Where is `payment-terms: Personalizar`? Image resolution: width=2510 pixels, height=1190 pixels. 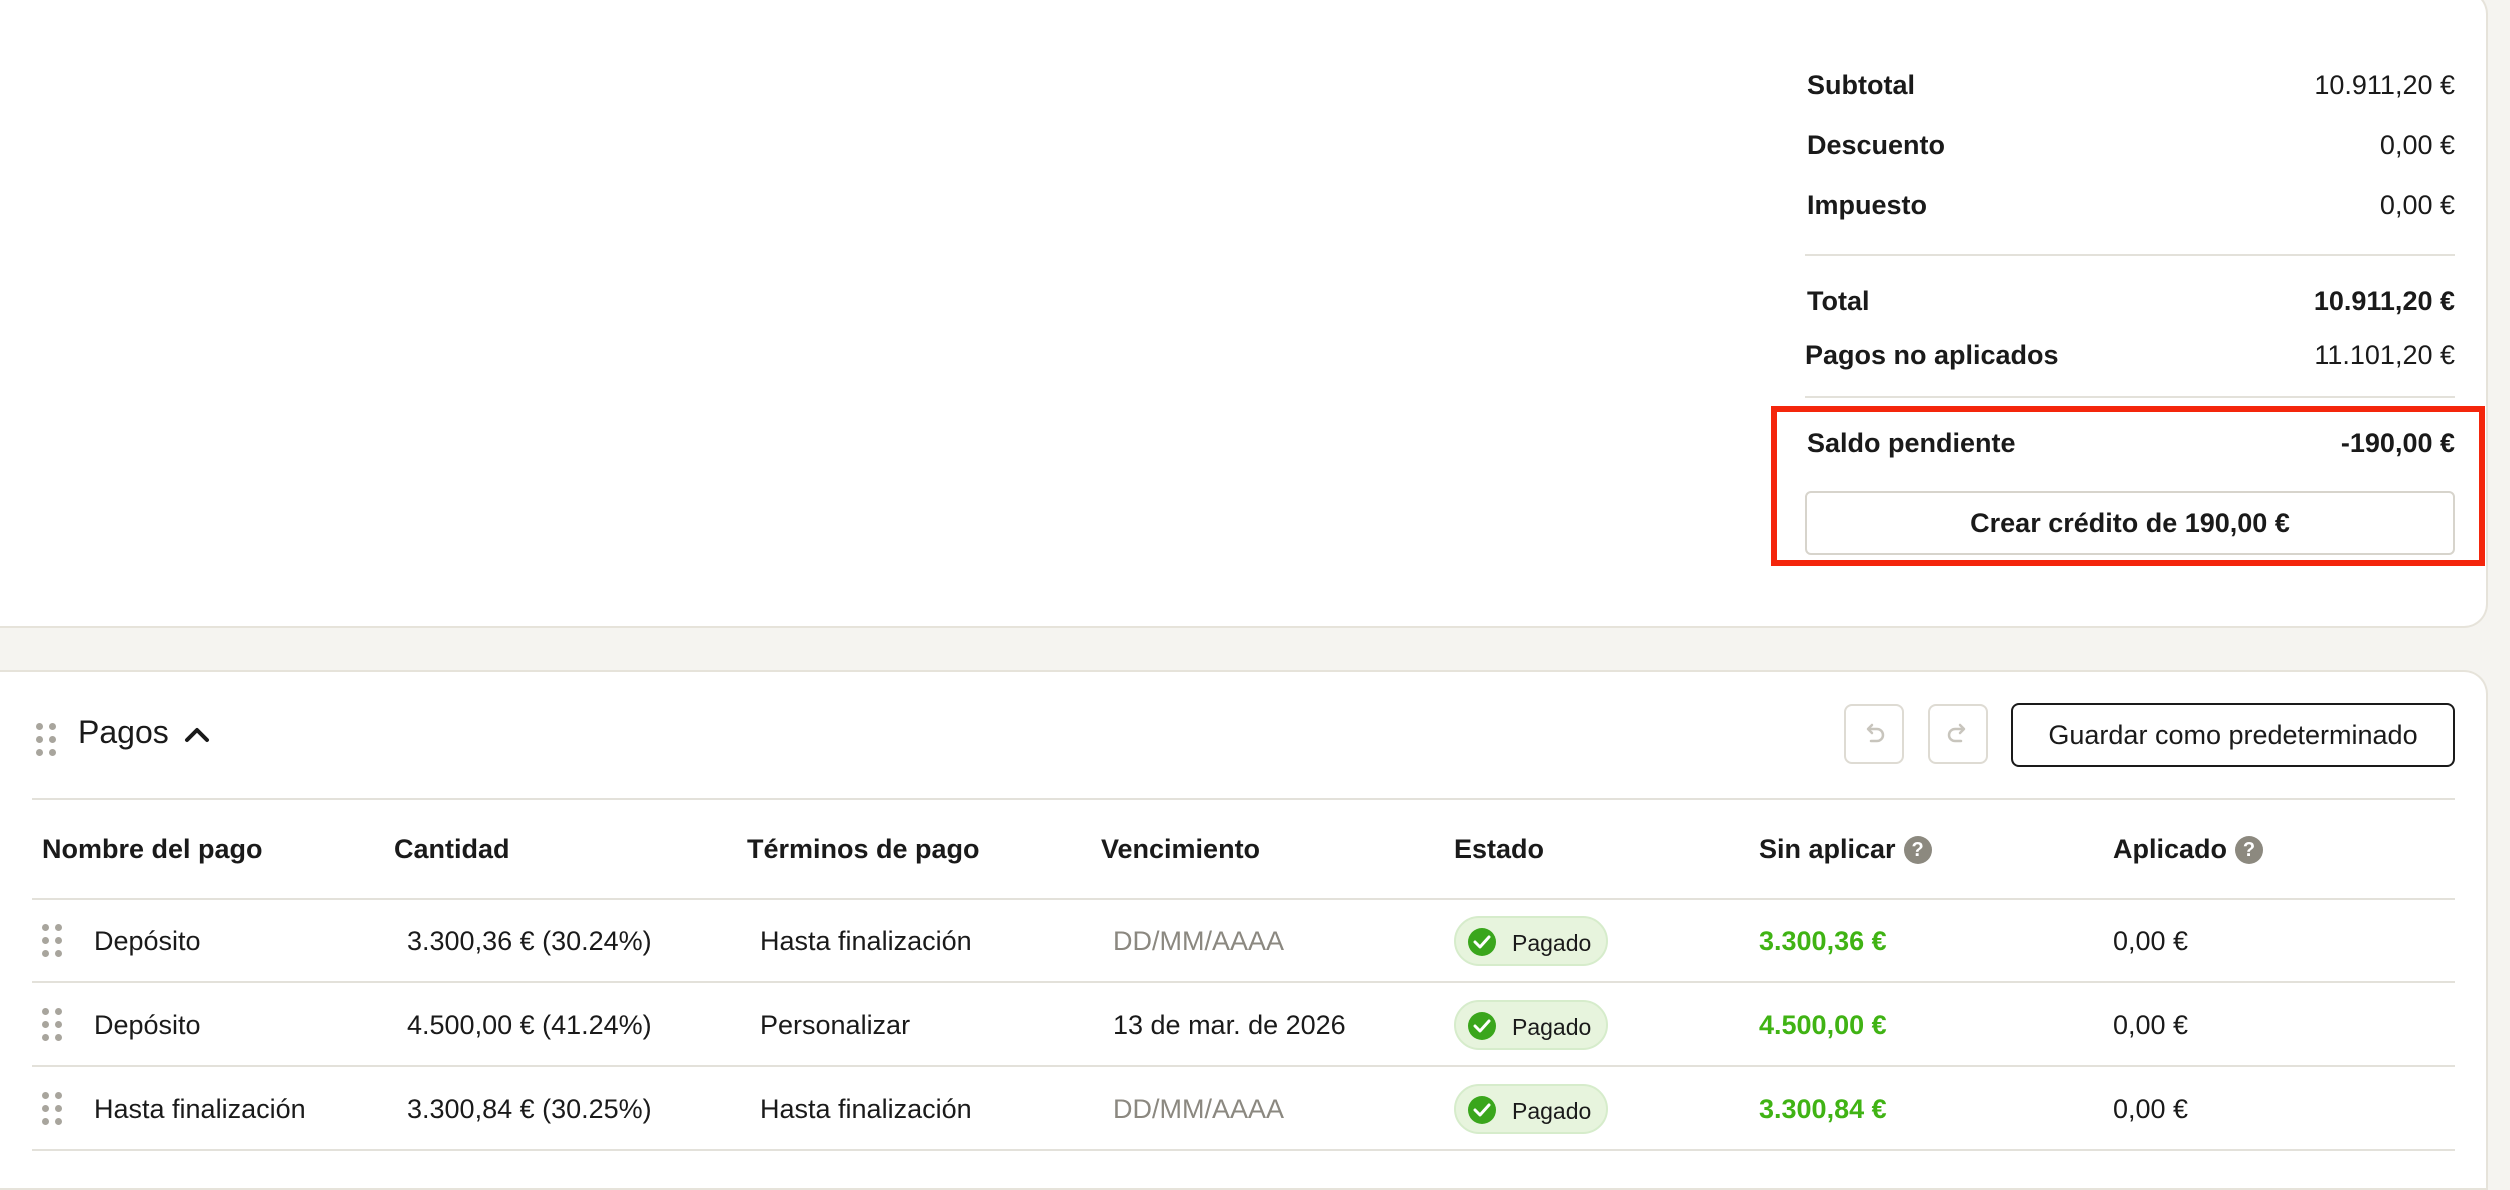
payment-terms: Personalizar is located at coordinates (835, 1025).